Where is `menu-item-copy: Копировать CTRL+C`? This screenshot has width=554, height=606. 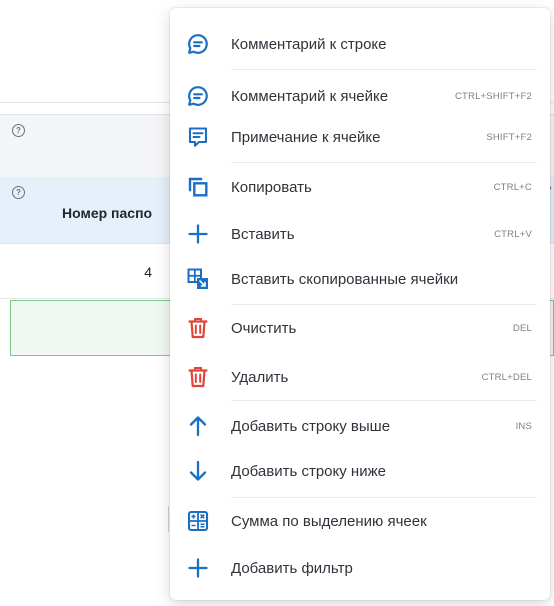 menu-item-copy: Копировать CTRL+C is located at coordinates (360, 187).